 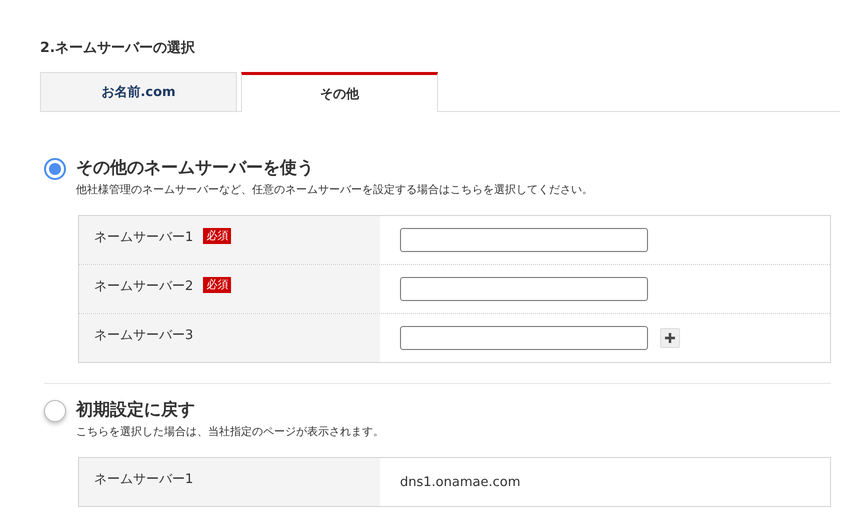 I want to click on option-description: こちらを選択した場合は、当社指定のページが表示されます。, so click(x=230, y=432).